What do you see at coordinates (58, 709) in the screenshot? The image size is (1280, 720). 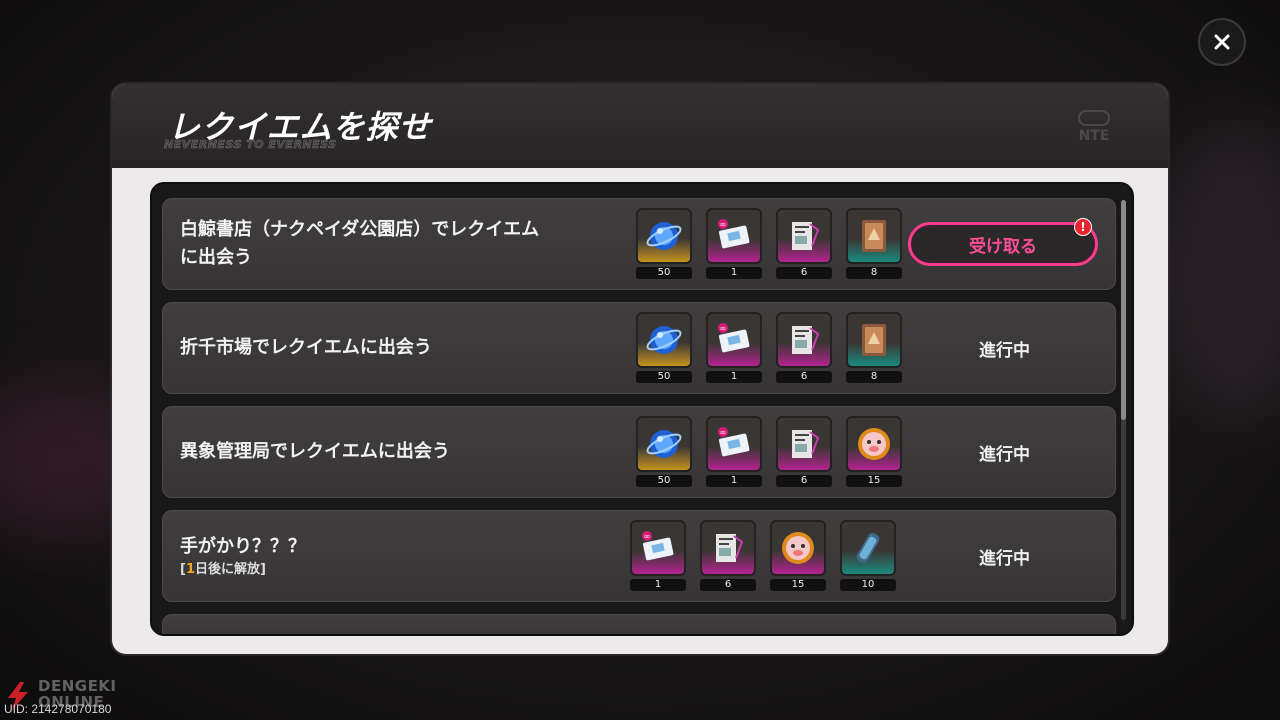 I see `uid-label: UID: 214278070180` at bounding box center [58, 709].